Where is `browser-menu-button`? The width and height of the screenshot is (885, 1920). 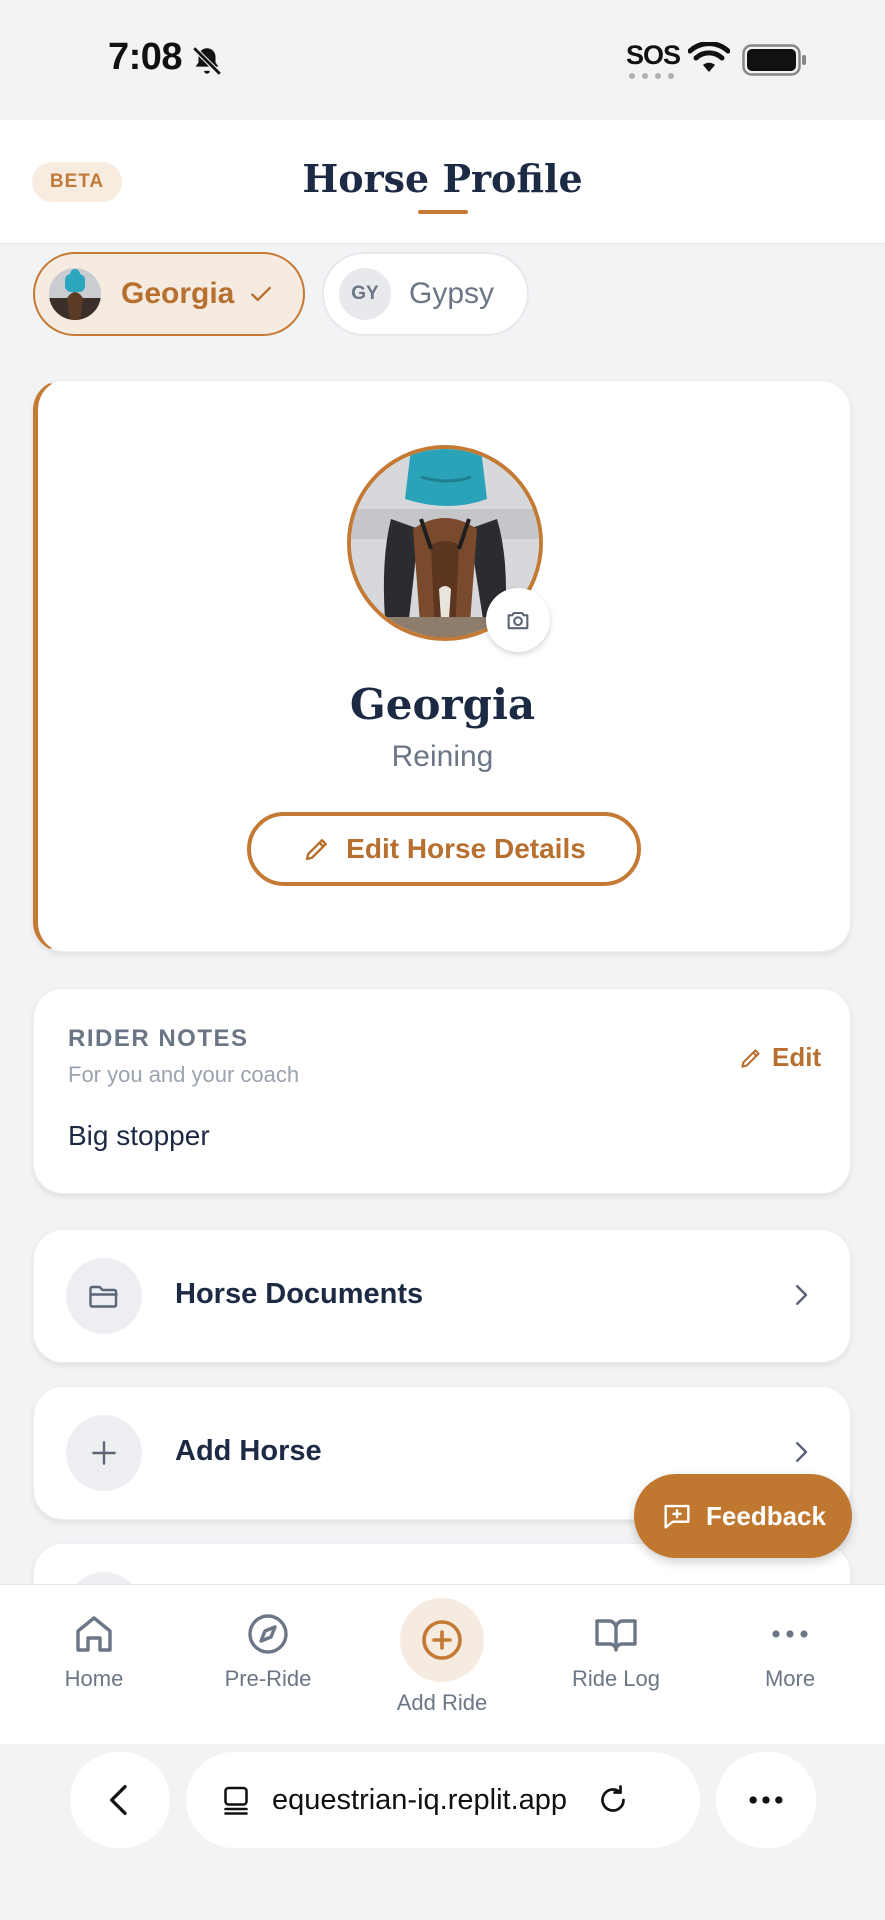 browser-menu-button is located at coordinates (766, 1800).